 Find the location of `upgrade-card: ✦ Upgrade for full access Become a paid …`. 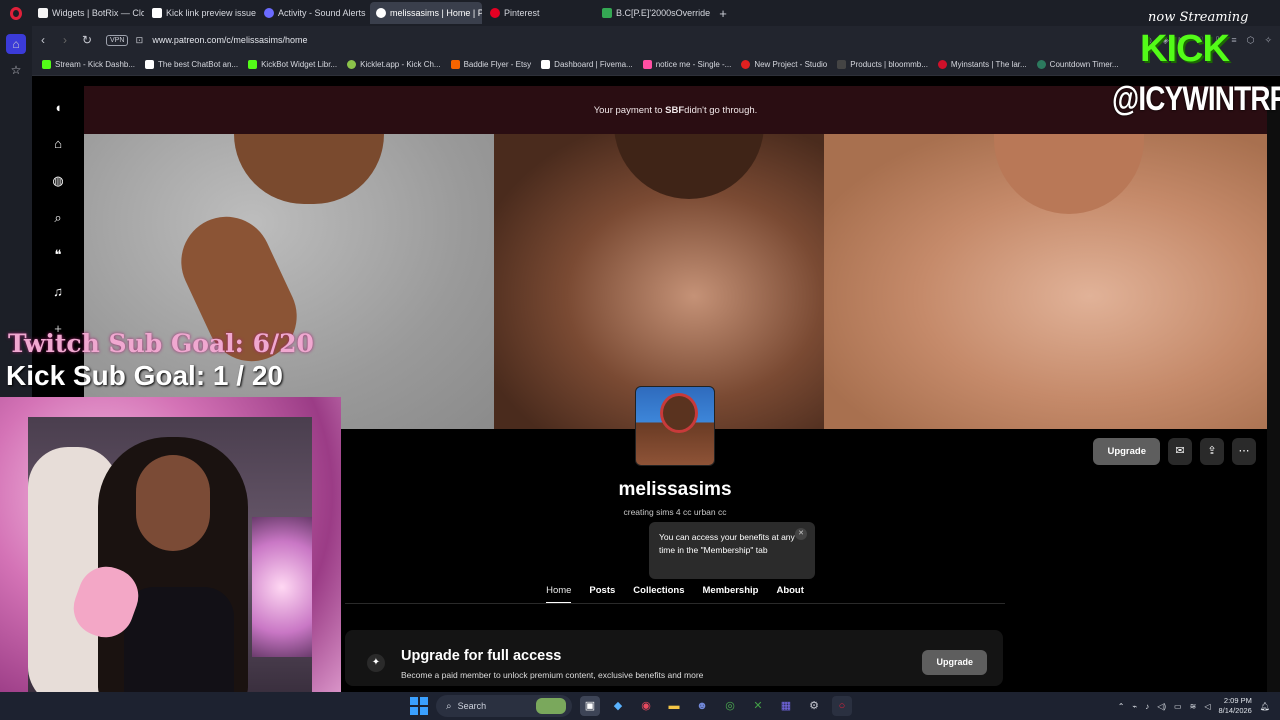

upgrade-card: ✦ Upgrade for full access Become a paid … is located at coordinates (674, 658).